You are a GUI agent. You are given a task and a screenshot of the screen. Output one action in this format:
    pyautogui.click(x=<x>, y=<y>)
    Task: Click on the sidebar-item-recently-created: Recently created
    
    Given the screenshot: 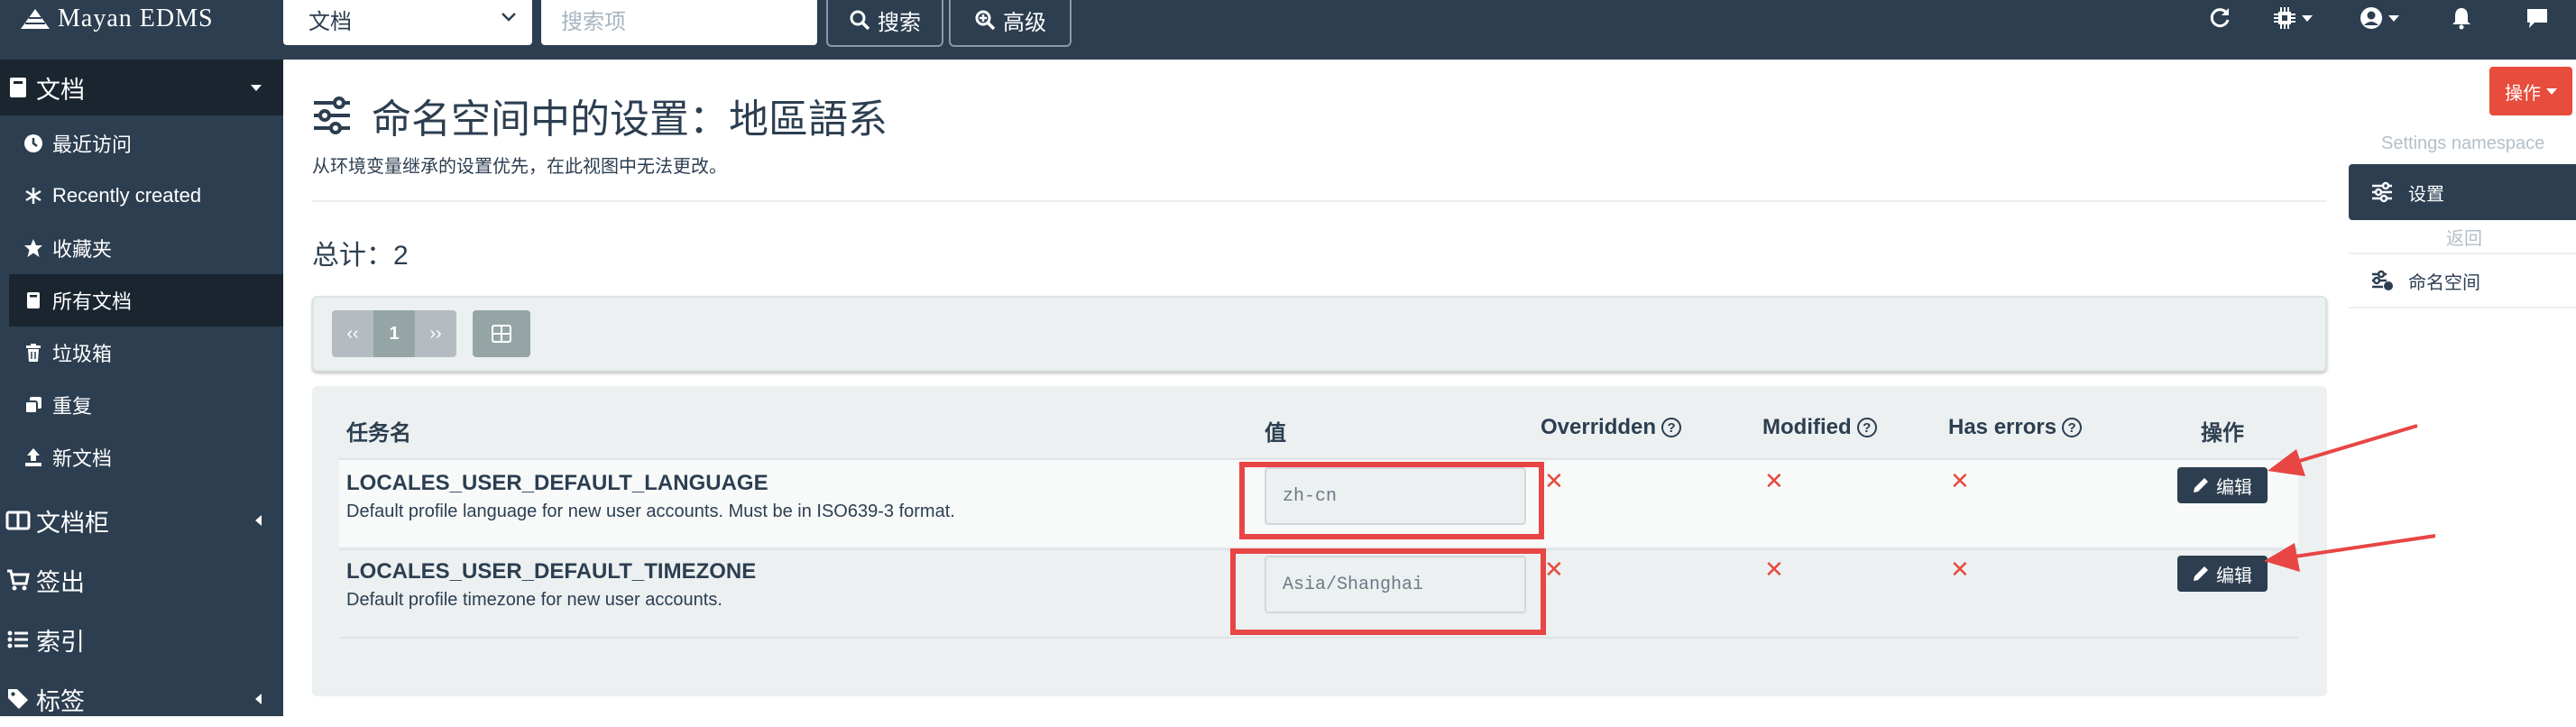 What is the action you would take?
    pyautogui.click(x=141, y=196)
    